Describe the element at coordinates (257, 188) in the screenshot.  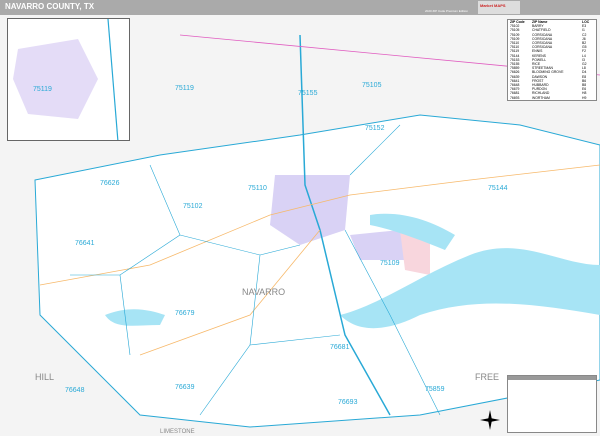
I see `zip-label: 75110` at that location.